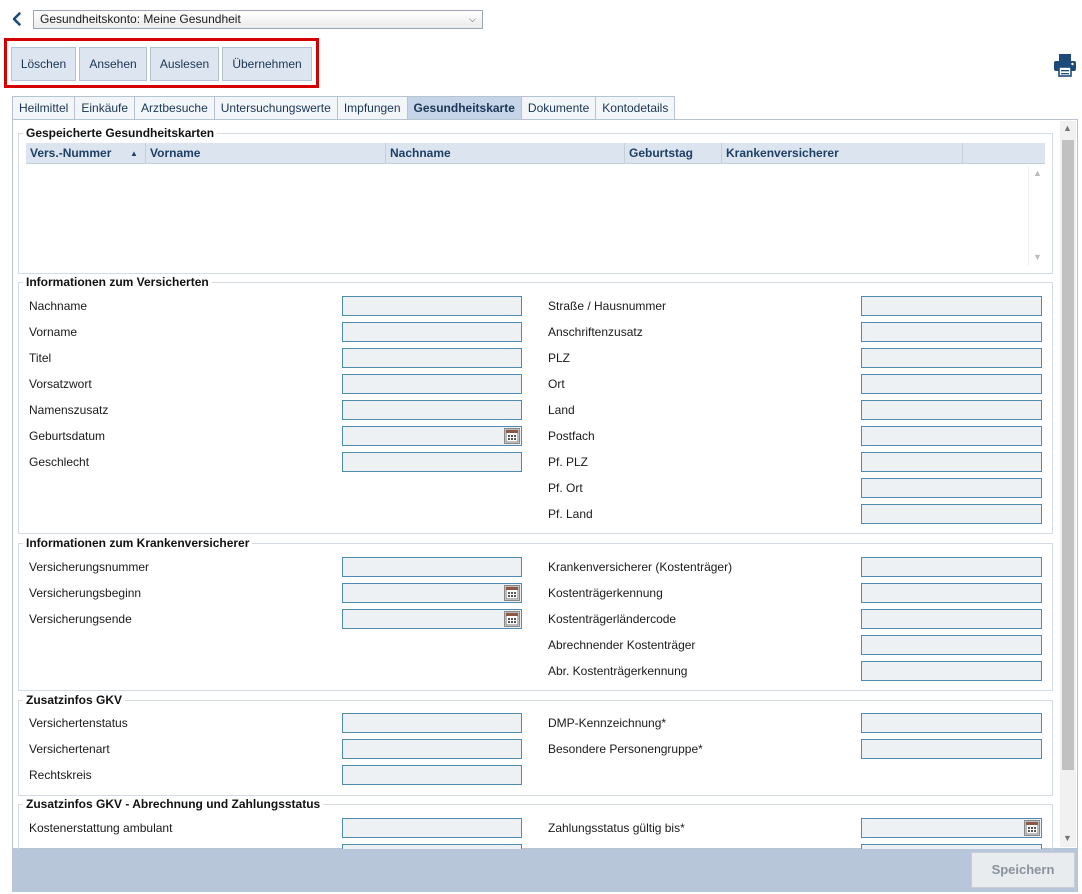 The width and height of the screenshot is (1082, 894). What do you see at coordinates (74, 700) in the screenshot?
I see `gkv-info-title: Zusatzinfos GKV` at bounding box center [74, 700].